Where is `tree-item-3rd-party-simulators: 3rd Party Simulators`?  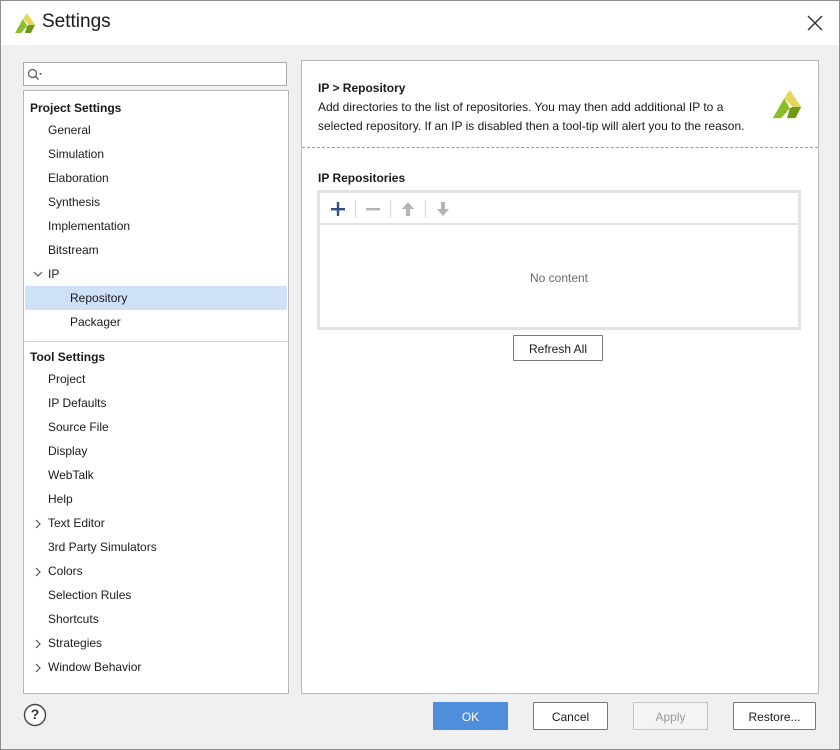
tree-item-3rd-party-simulators: 3rd Party Simulators is located at coordinates (156, 547).